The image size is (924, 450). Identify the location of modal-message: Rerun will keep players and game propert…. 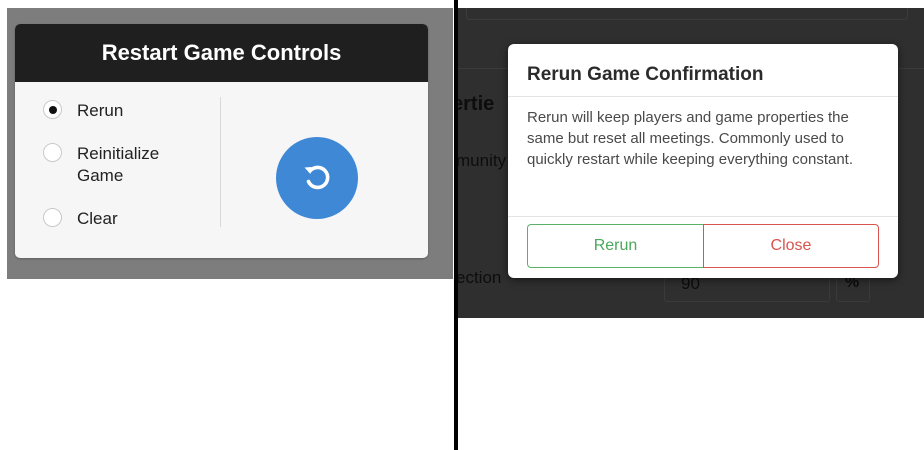
(690, 138).